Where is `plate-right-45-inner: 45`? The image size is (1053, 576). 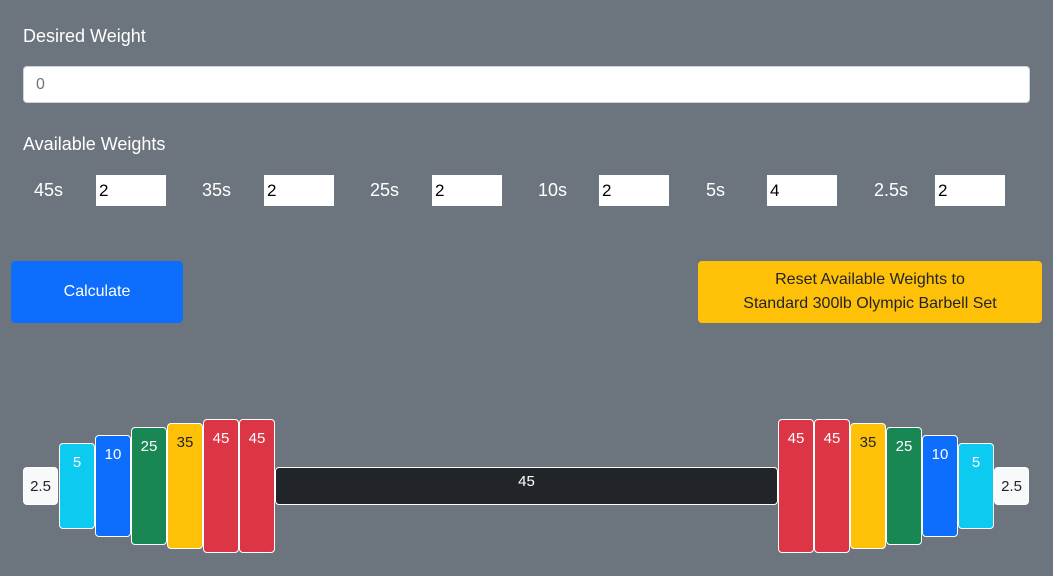
plate-right-45-inner: 45 is located at coordinates (796, 486).